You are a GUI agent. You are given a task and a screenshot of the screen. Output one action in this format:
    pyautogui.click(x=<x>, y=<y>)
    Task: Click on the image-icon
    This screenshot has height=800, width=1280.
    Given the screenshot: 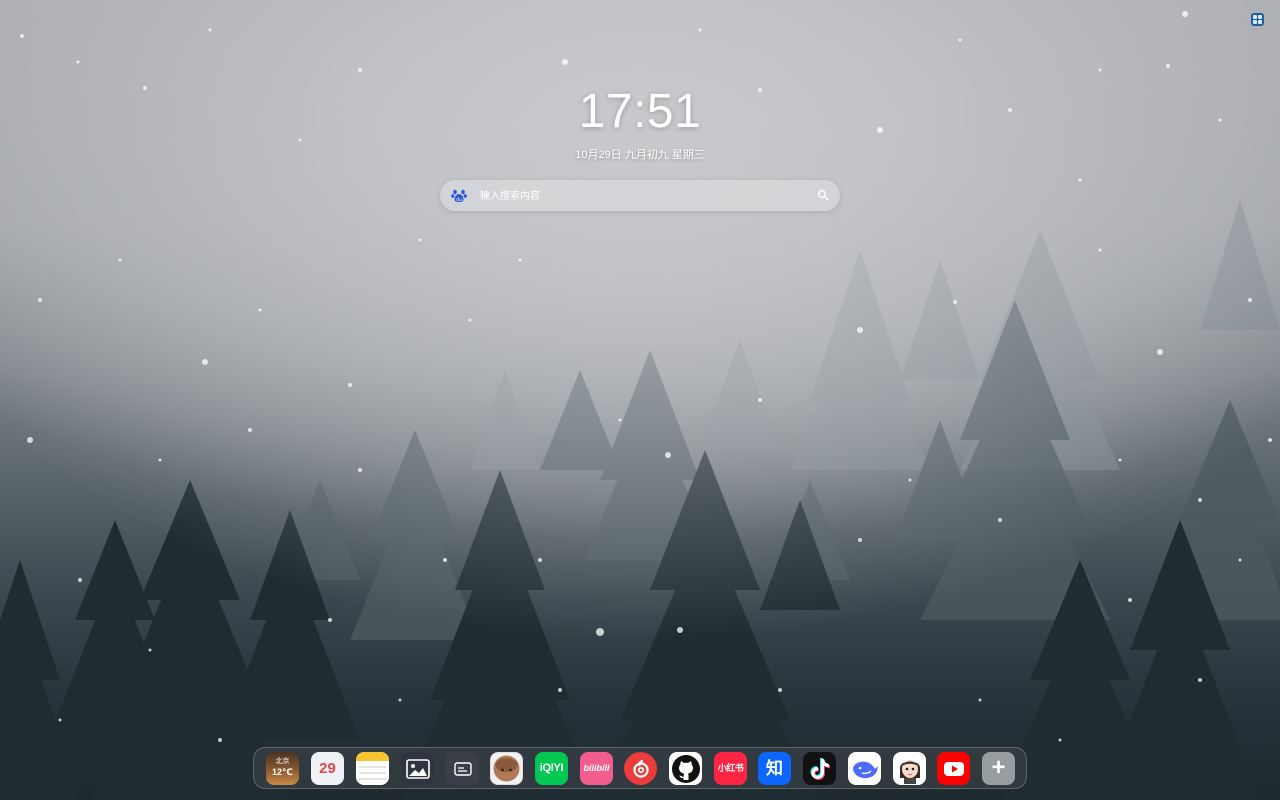 What is the action you would take?
    pyautogui.click(x=417, y=768)
    